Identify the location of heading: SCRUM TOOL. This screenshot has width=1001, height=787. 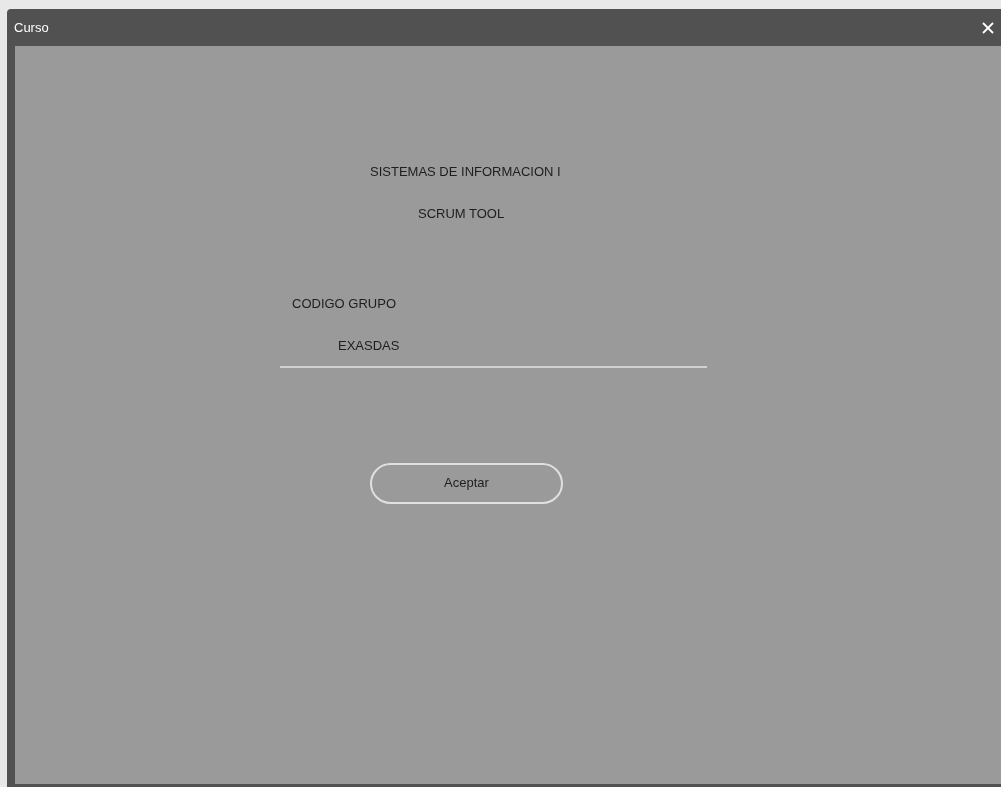
(461, 213).